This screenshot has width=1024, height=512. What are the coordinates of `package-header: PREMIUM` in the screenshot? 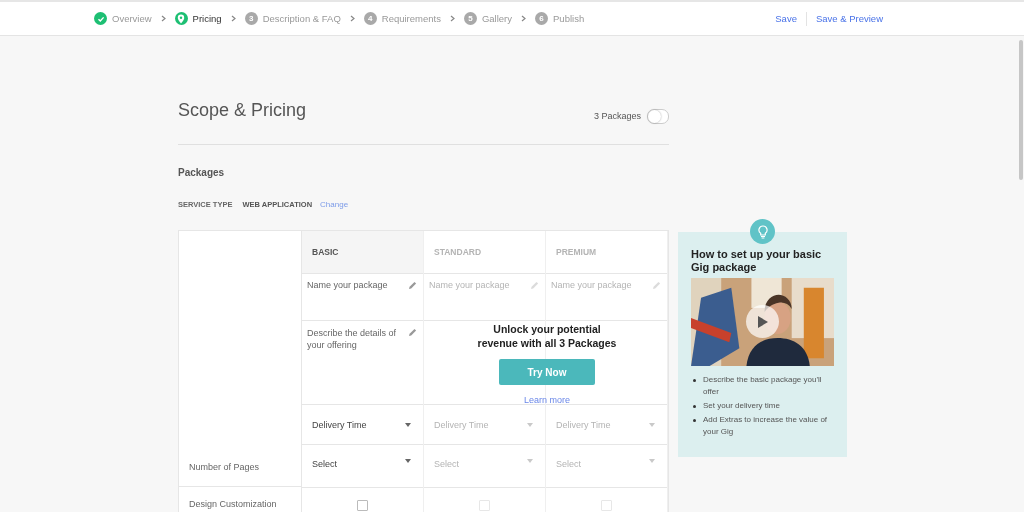 It's located at (576, 252).